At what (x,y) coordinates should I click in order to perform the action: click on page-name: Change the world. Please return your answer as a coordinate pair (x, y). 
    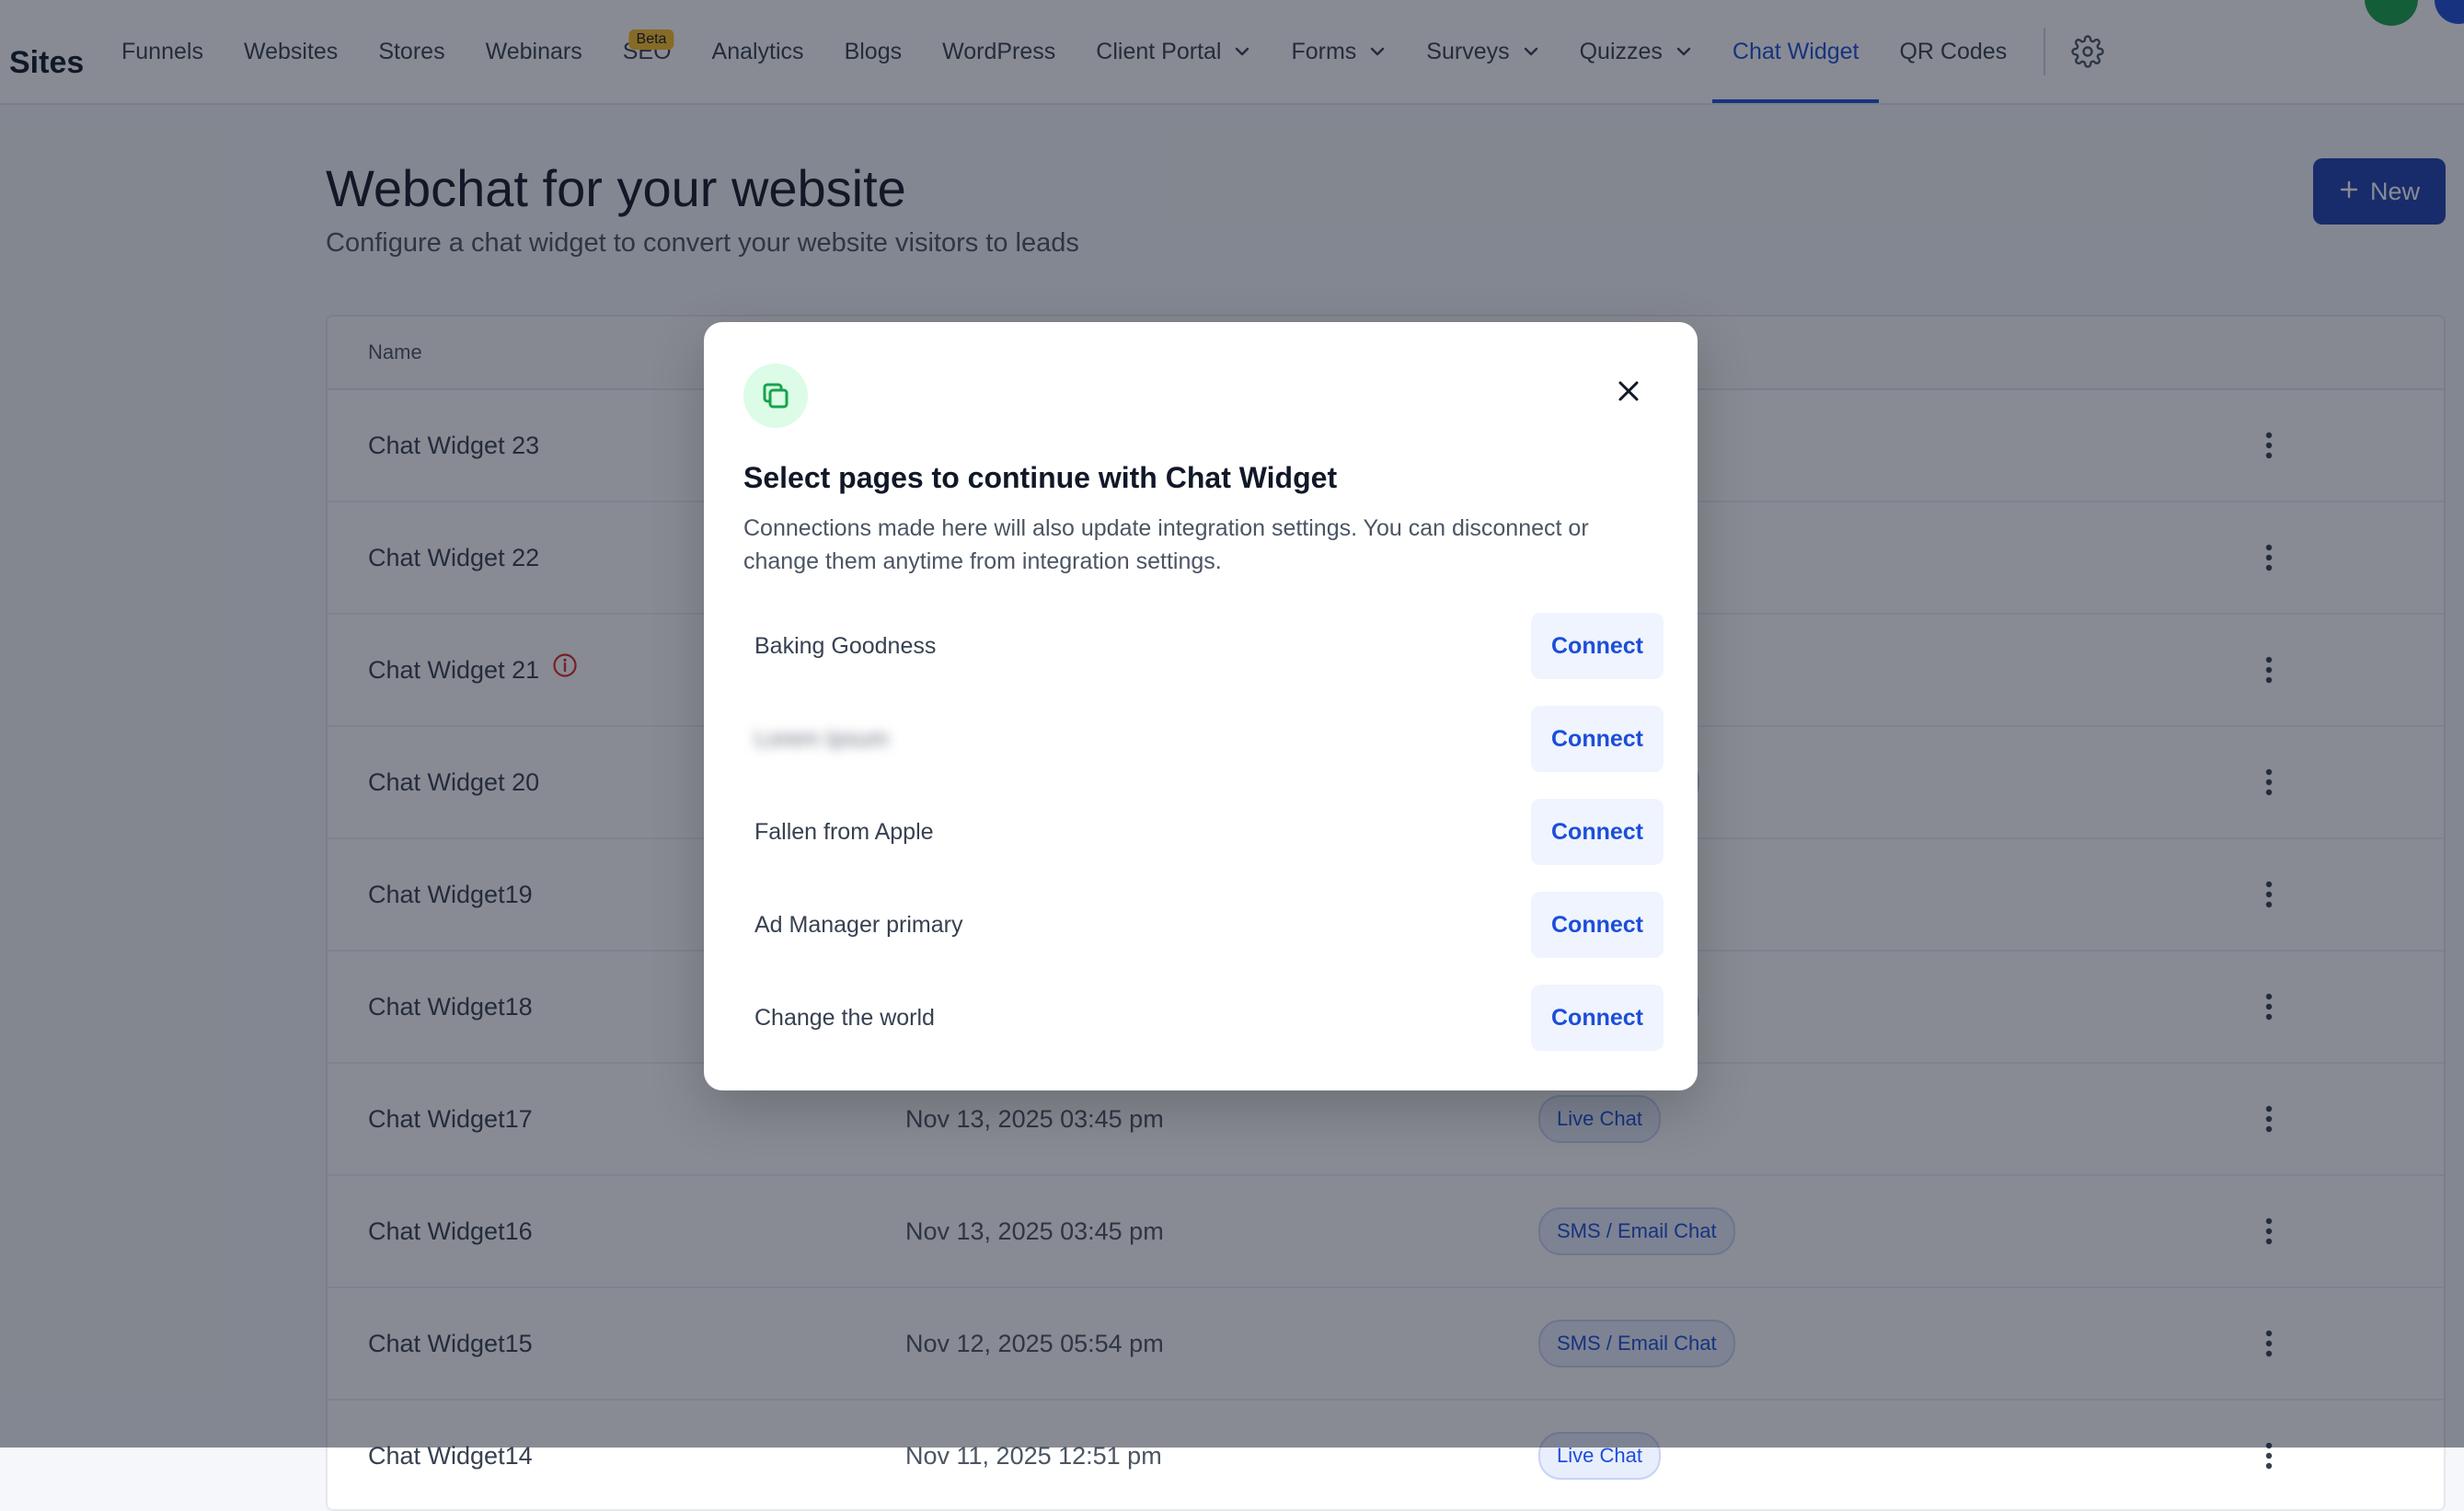
    Looking at the image, I should click on (844, 1018).